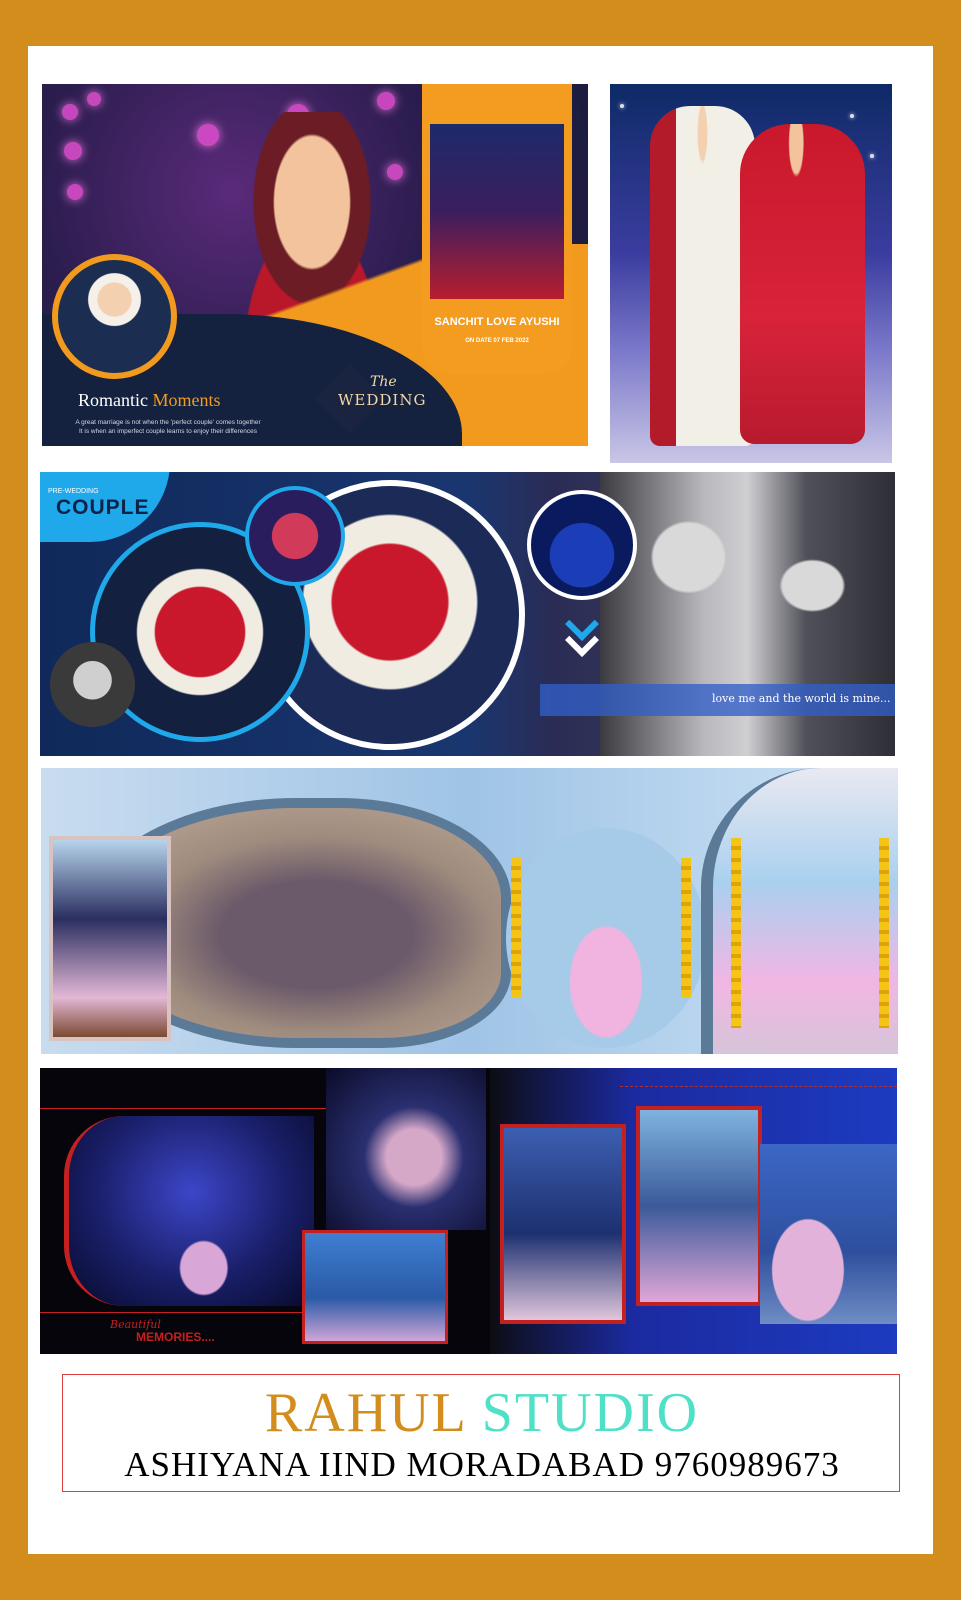  What do you see at coordinates (186, 400) in the screenshot?
I see `moments-word: Moments` at bounding box center [186, 400].